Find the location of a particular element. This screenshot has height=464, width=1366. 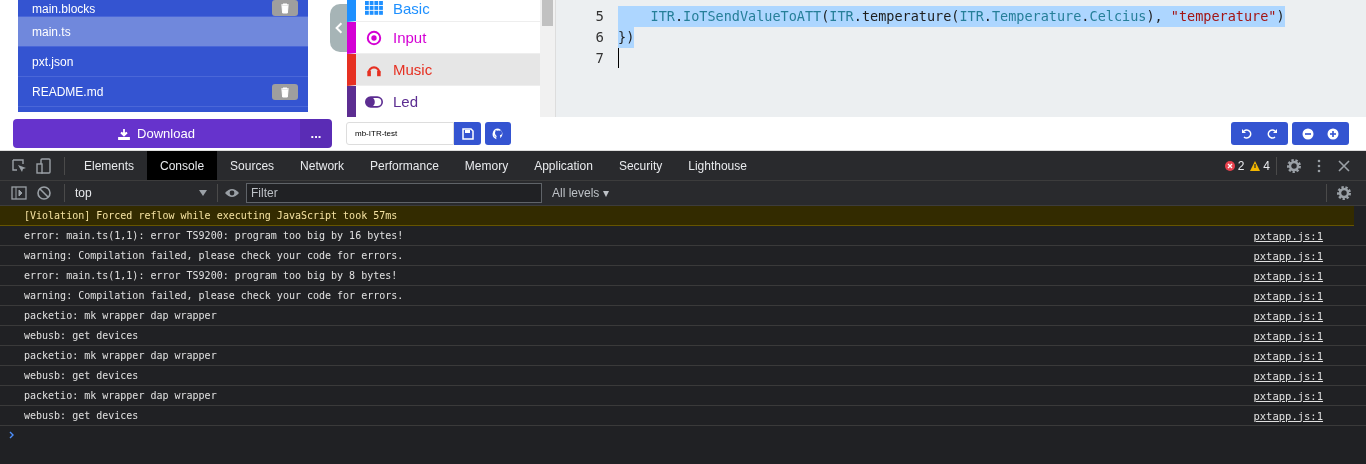

github-icon is located at coordinates (498, 133).